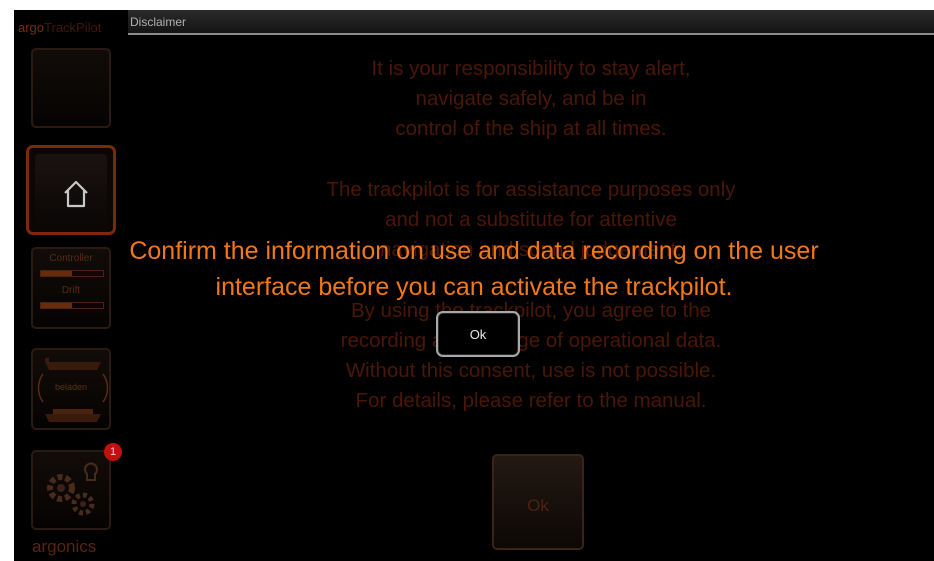  Describe the element at coordinates (478, 334) in the screenshot. I see `warning-ok-button: Ok` at that location.